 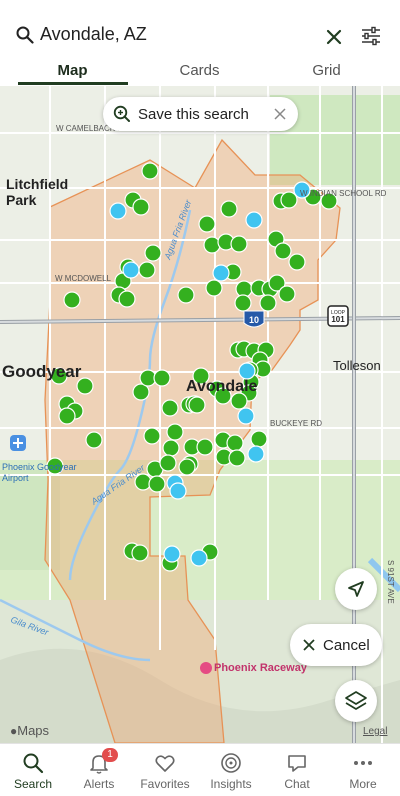 I want to click on cancel-label: Cancel, so click(x=346, y=645).